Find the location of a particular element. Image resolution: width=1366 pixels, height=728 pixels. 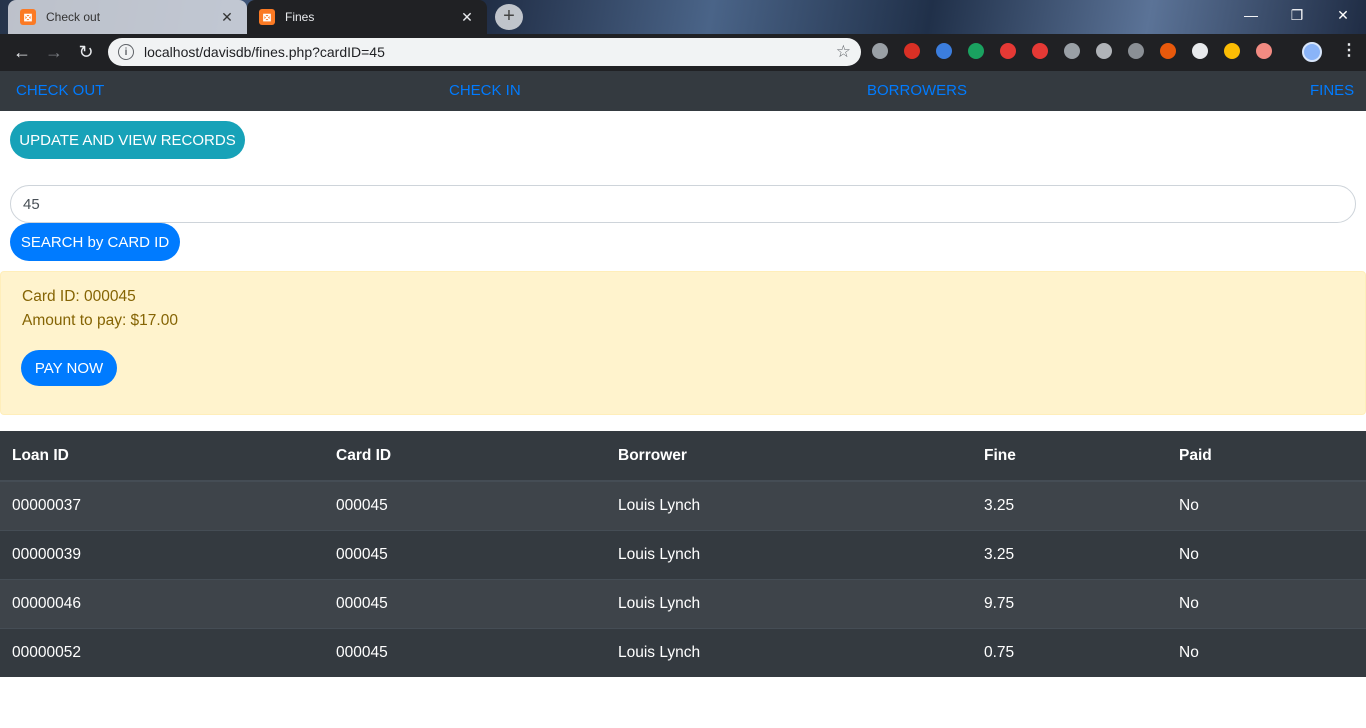

bookmark-star-icon: ☆ is located at coordinates (843, 52).